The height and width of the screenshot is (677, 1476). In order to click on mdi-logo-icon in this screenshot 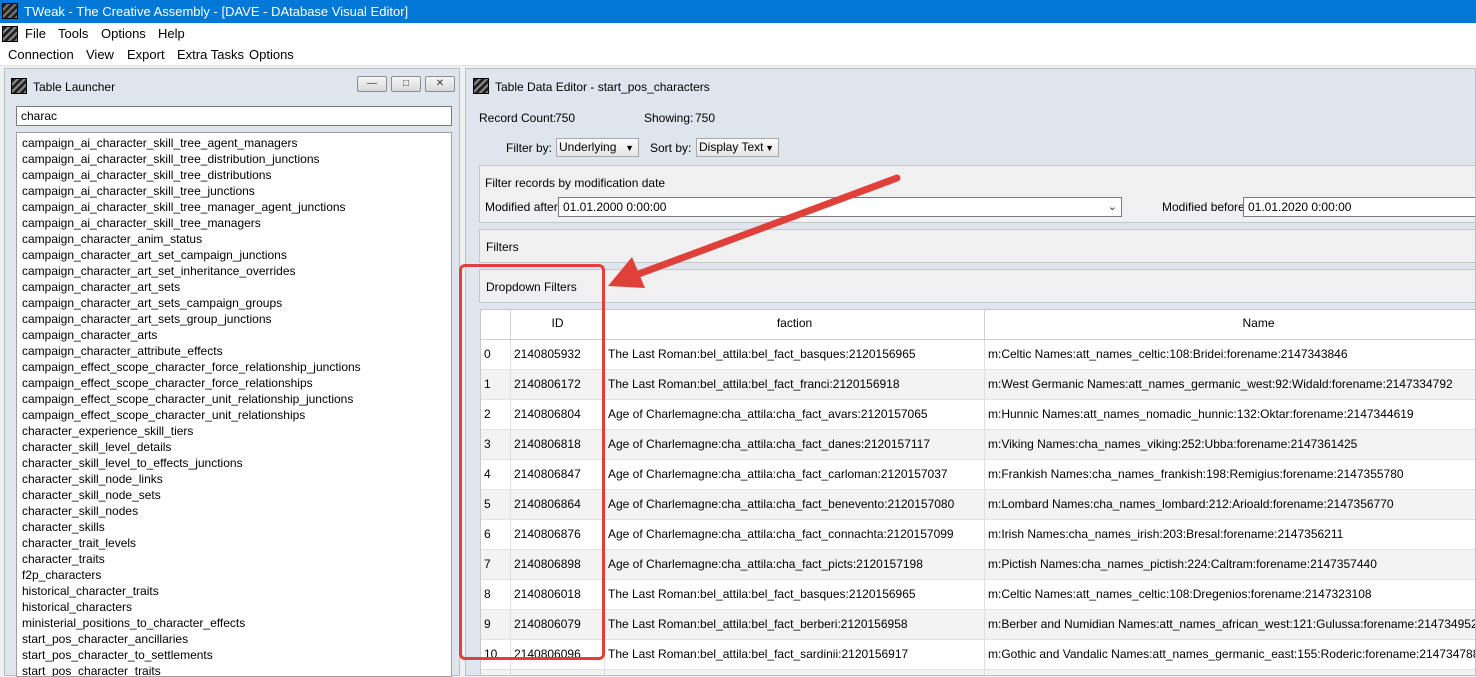, I will do `click(10, 34)`.